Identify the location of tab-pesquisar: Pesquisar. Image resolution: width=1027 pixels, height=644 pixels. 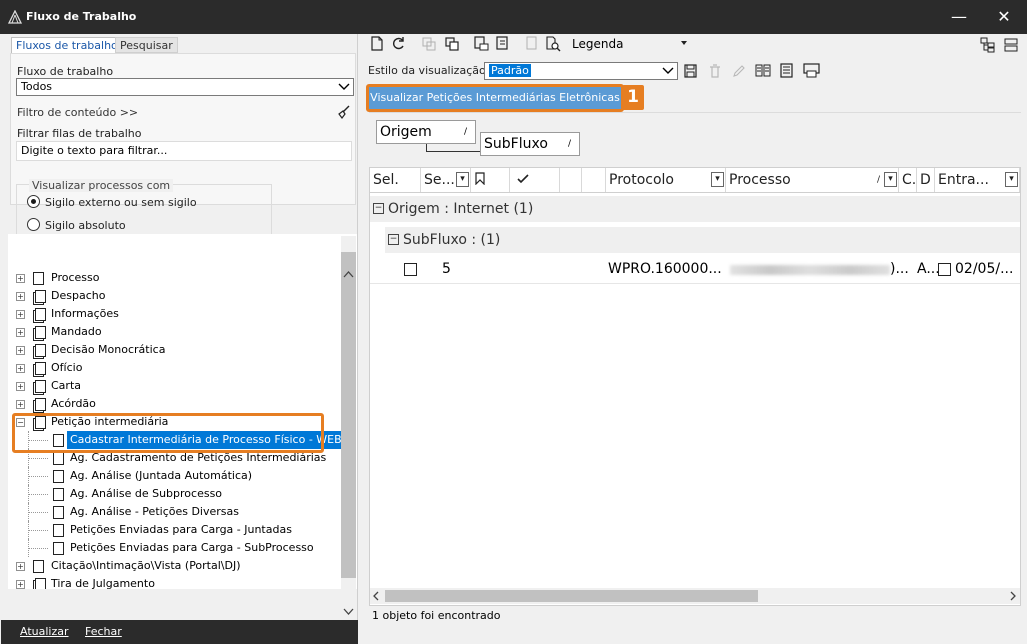
(146, 45).